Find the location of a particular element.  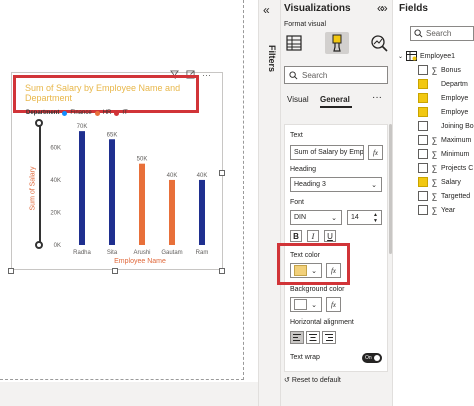

visualizations-search-input: Search is located at coordinates (336, 75).